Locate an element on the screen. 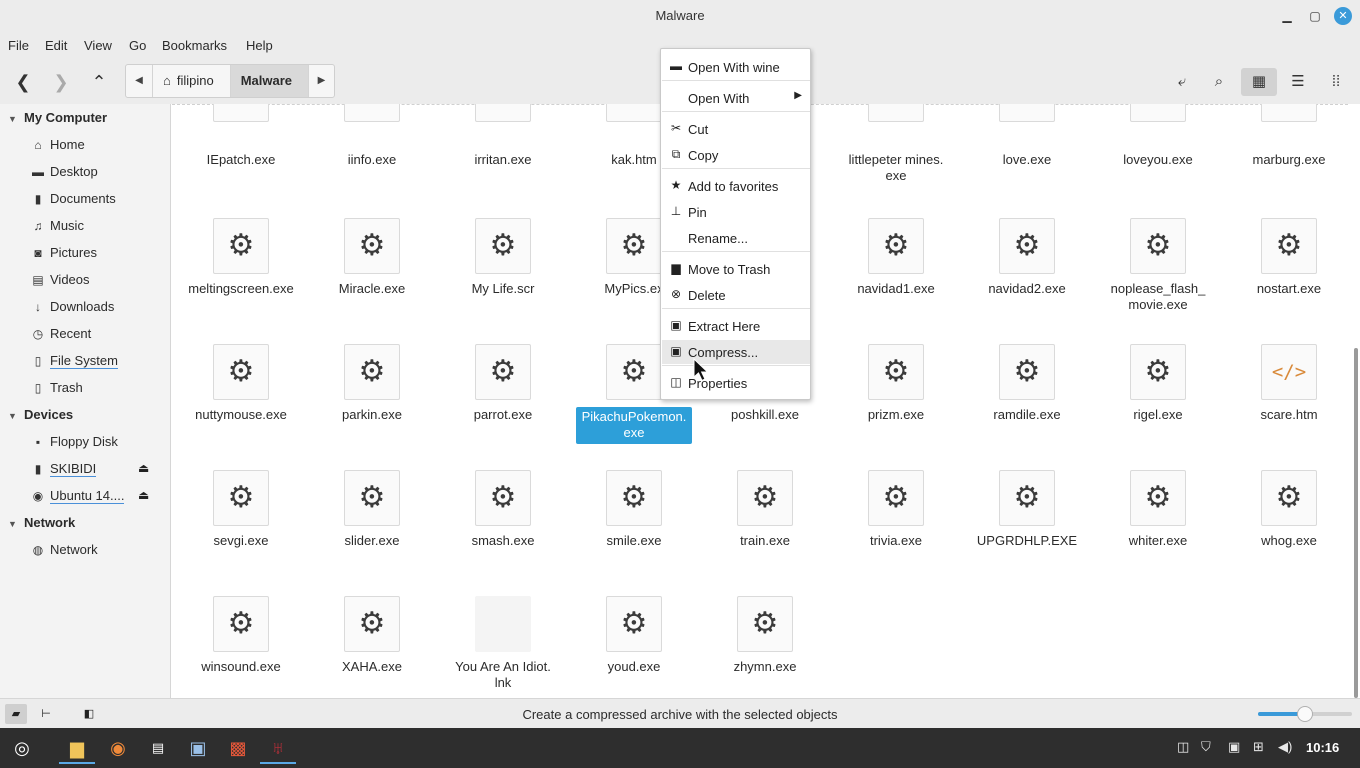 This screenshot has width=1360, height=768. keyboard-icon: ◫ is located at coordinates (1183, 747).